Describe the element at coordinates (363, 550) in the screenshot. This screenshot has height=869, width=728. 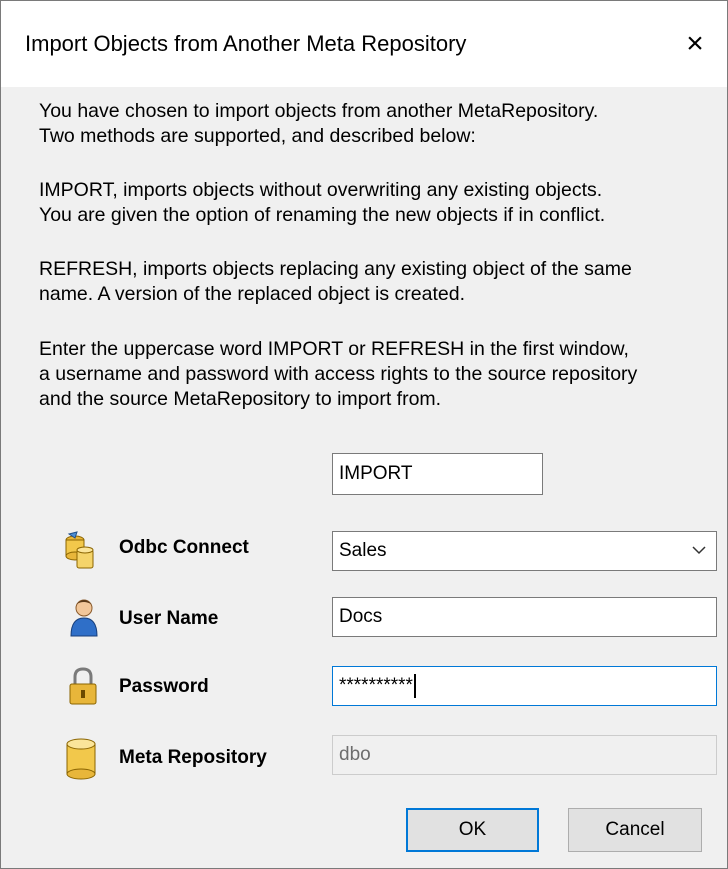
I see `odbc-connect-value: Sales` at that location.